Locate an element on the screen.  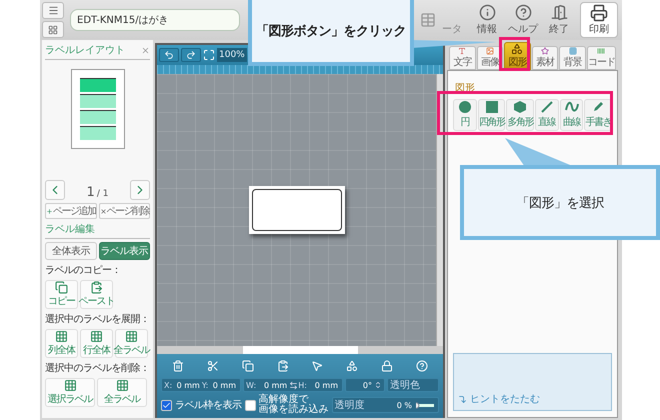
undo-icon is located at coordinates (169, 55).